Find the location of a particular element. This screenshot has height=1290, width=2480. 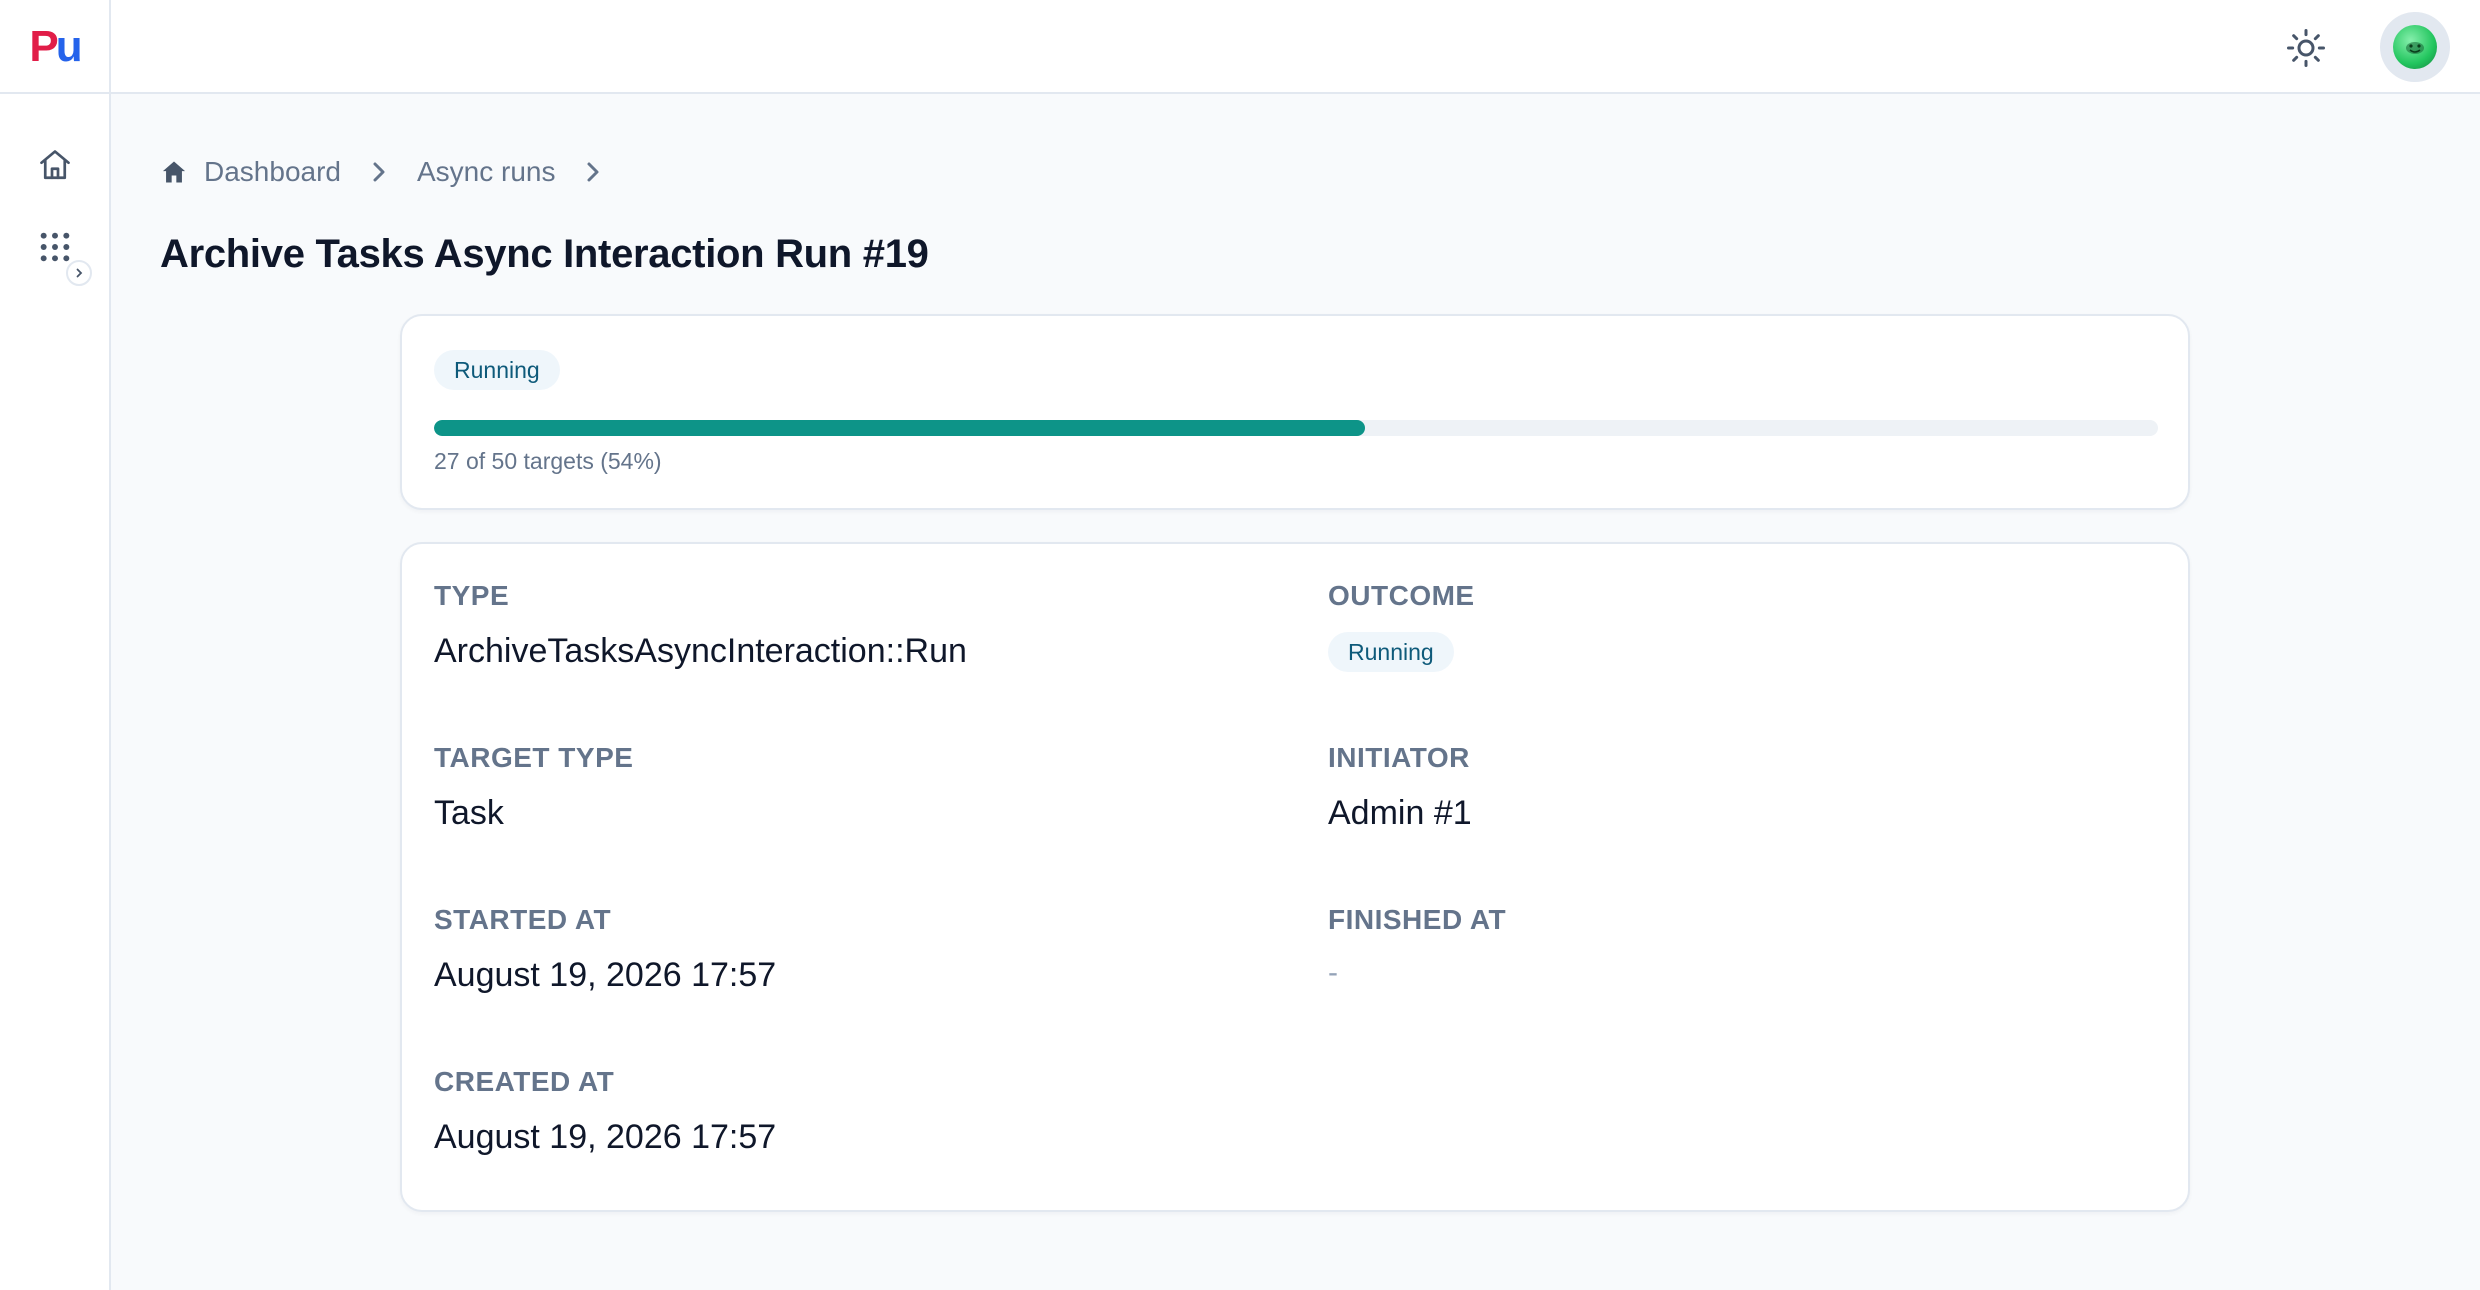

sidebar-item-home is located at coordinates (55, 165).